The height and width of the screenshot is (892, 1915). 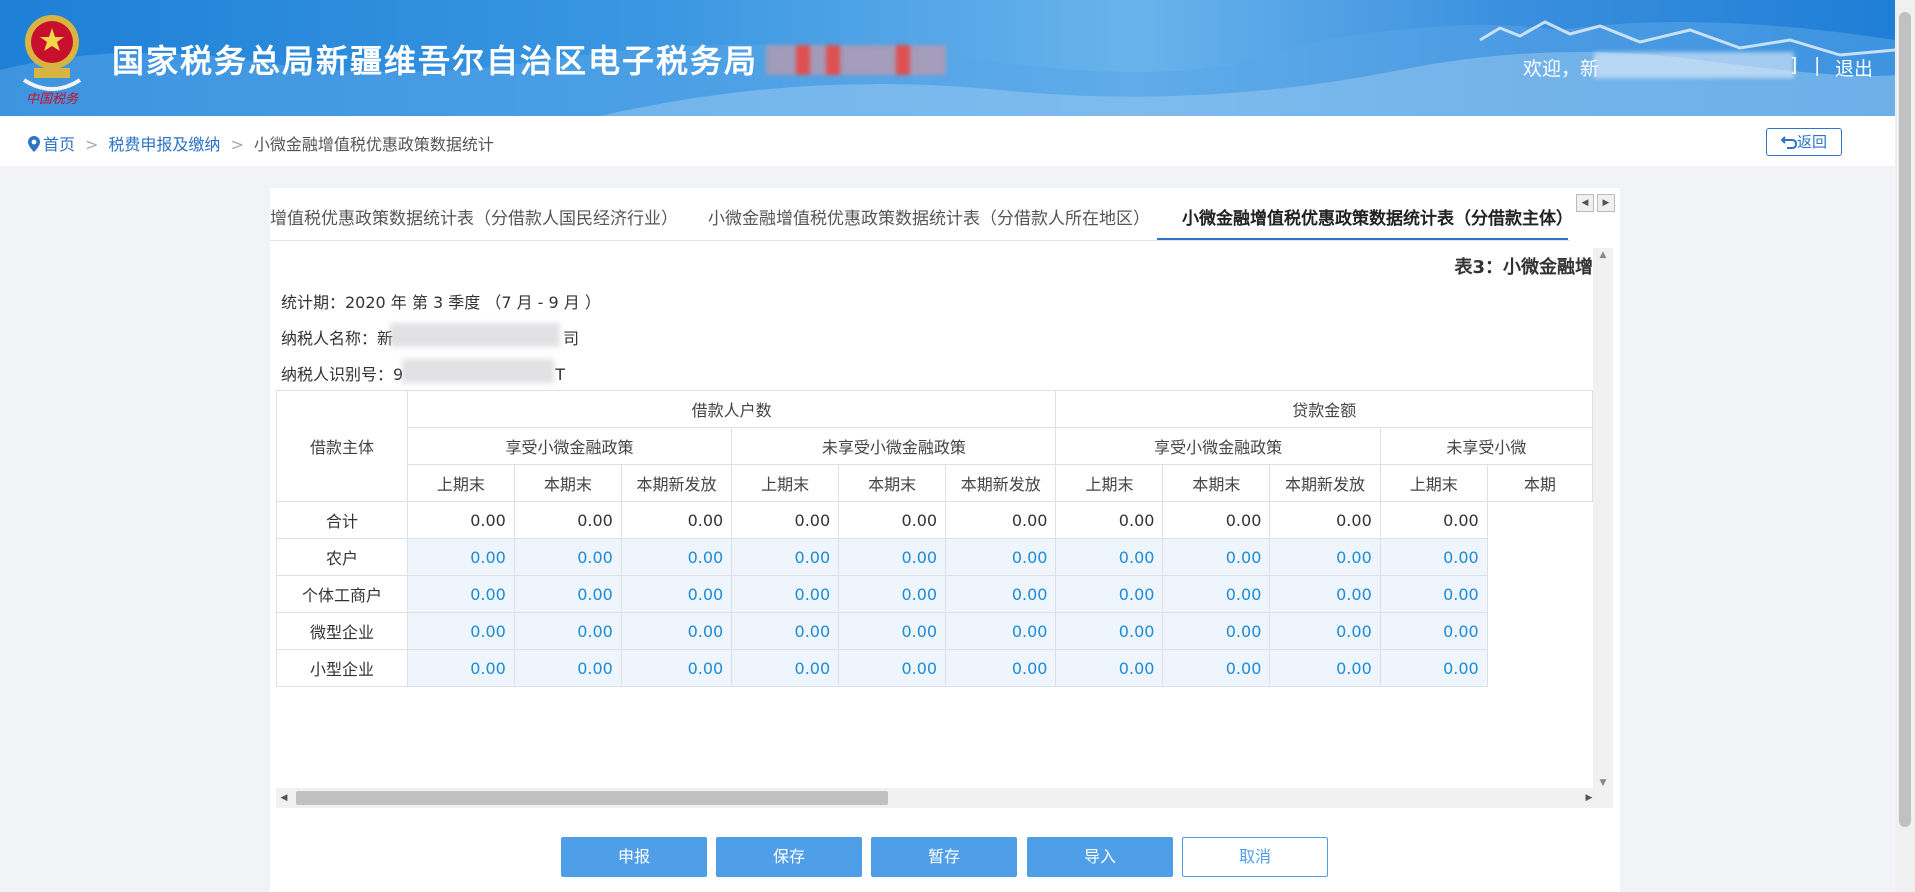 I want to click on breadcrumb-tax-declaration: 税费申报及缴纳, so click(x=164, y=144).